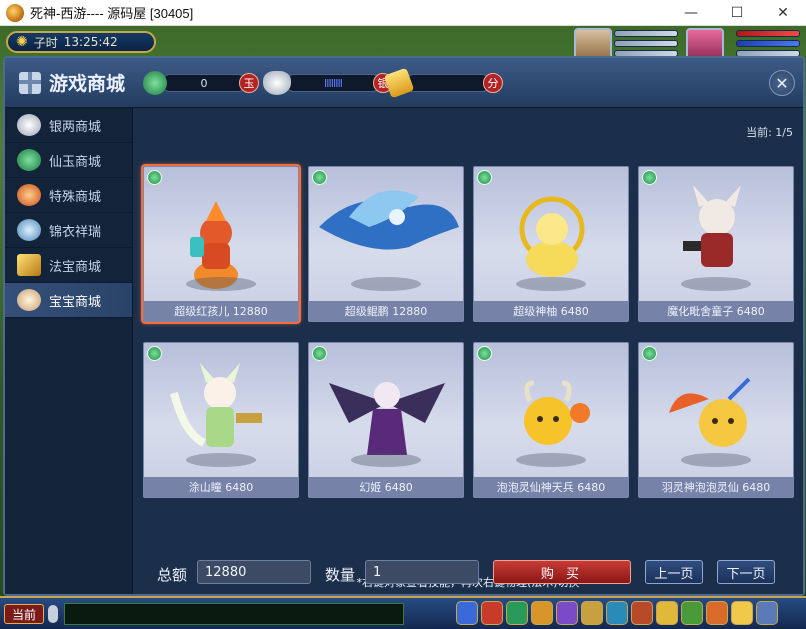  What do you see at coordinates (112, 13) in the screenshot?
I see `window-title: 死神-西游---- 源码屋 [30405]` at bounding box center [112, 13].